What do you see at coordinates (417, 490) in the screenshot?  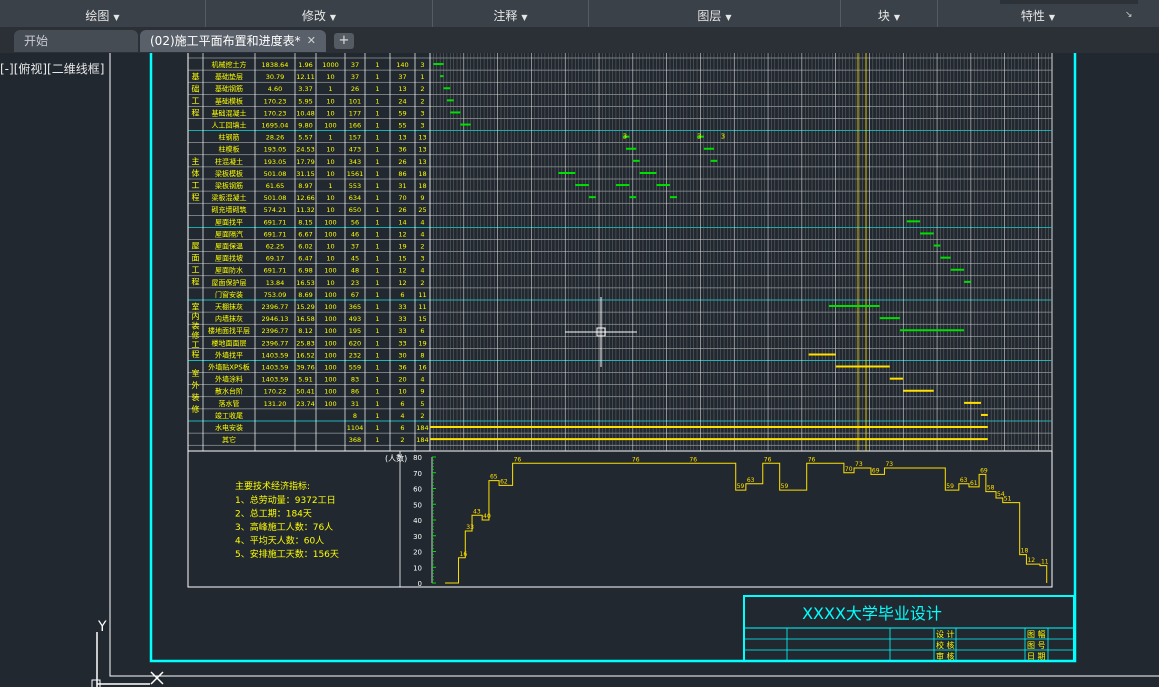 I see `chart-tick-label: 60` at bounding box center [417, 490].